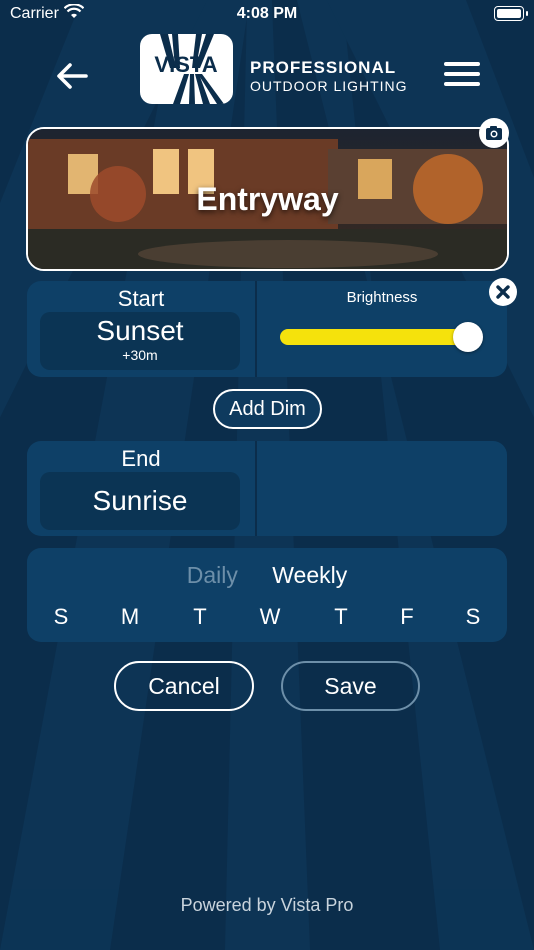  I want to click on end-label: End, so click(141, 458).